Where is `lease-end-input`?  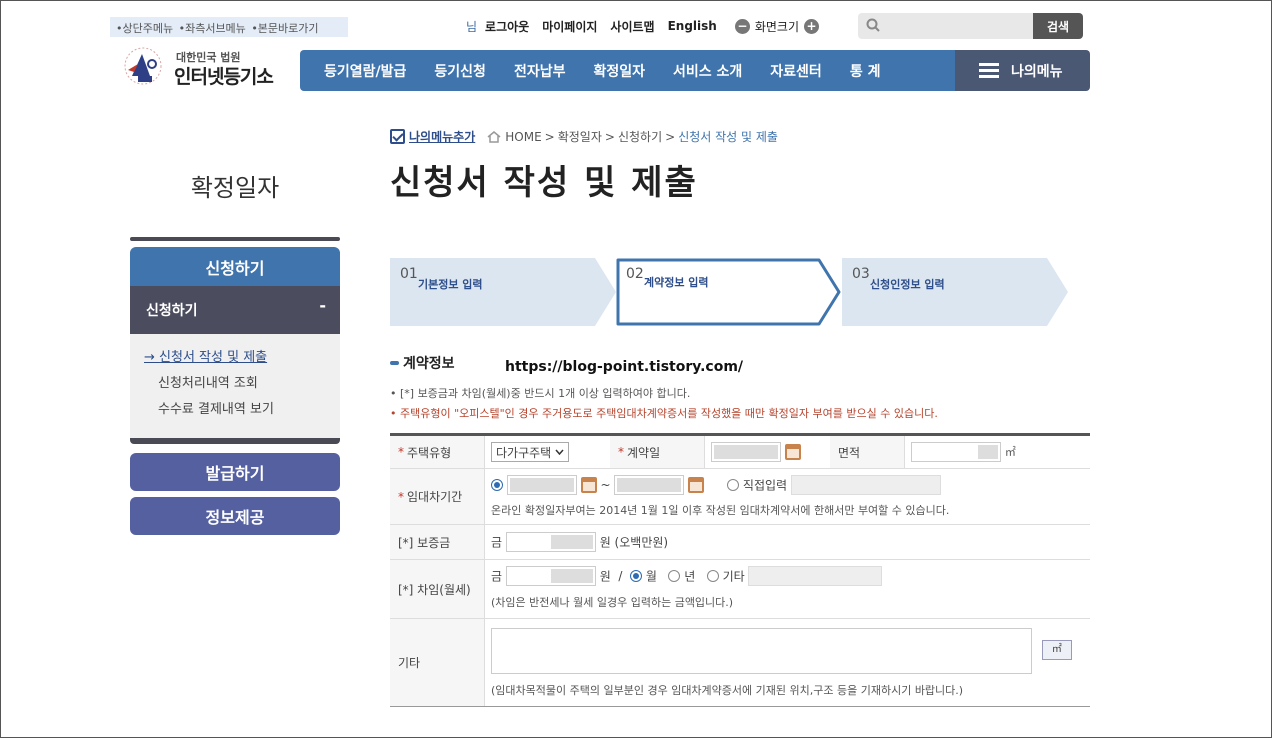 lease-end-input is located at coordinates (649, 485).